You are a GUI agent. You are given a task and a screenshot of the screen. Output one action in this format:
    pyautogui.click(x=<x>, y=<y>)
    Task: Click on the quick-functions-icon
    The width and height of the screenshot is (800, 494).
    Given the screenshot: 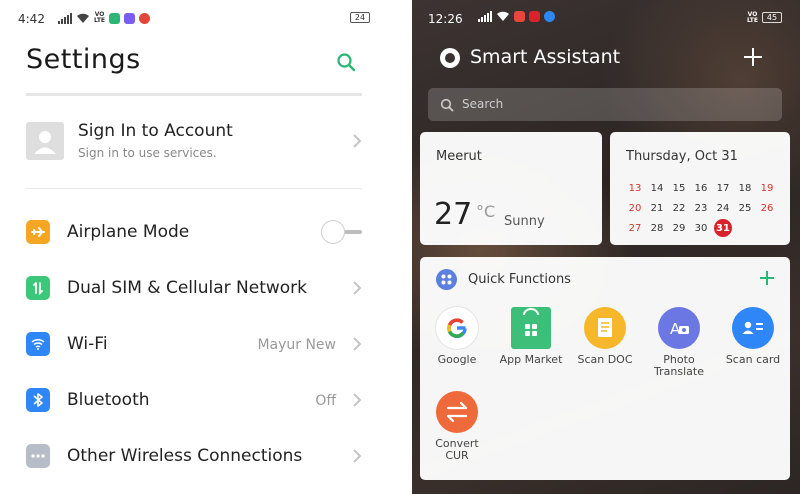 What is the action you would take?
    pyautogui.click(x=446, y=279)
    